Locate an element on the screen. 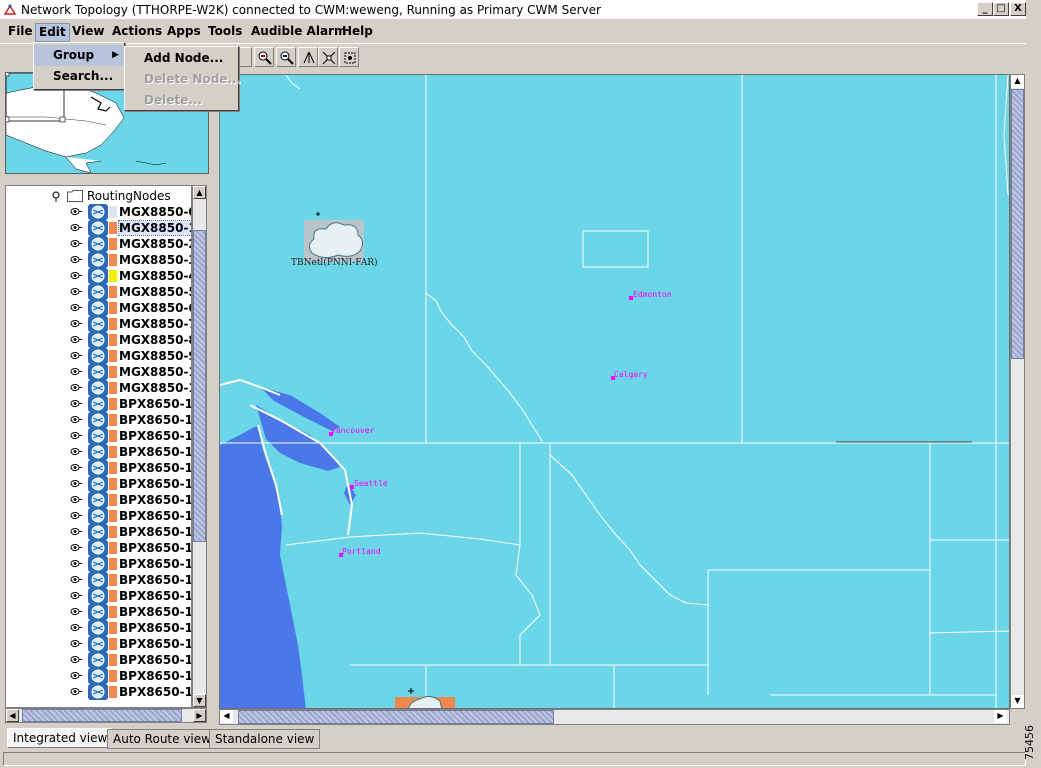 This screenshot has height=768, width=1041. tree-node-row: BPX8650-116 is located at coordinates (98, 660).